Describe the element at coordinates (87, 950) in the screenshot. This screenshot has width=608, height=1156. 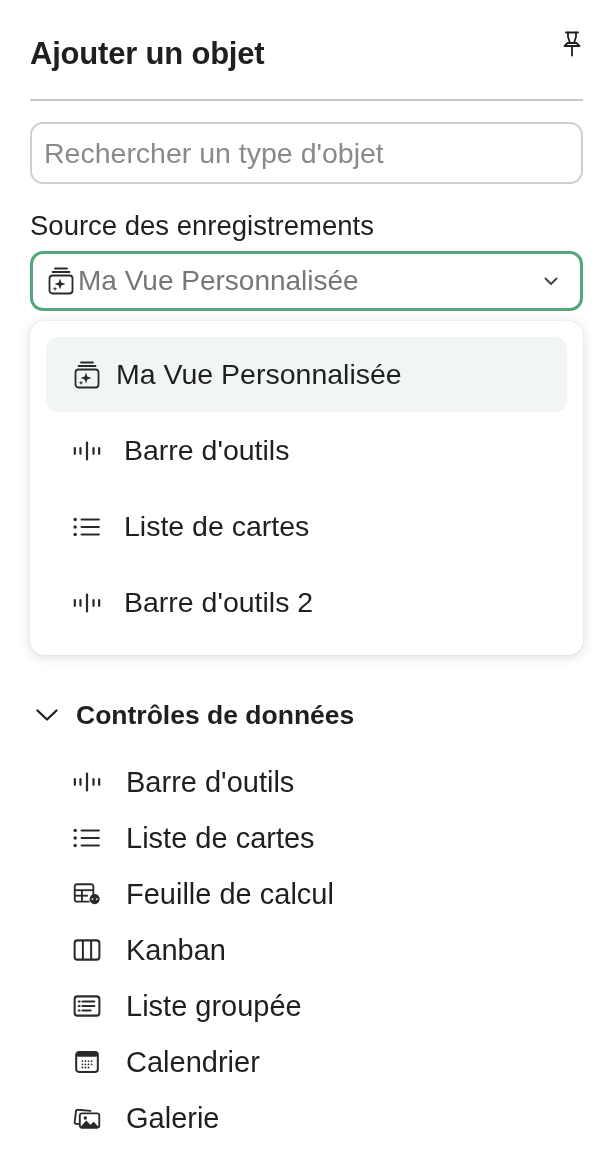
I see `columns-icon` at that location.